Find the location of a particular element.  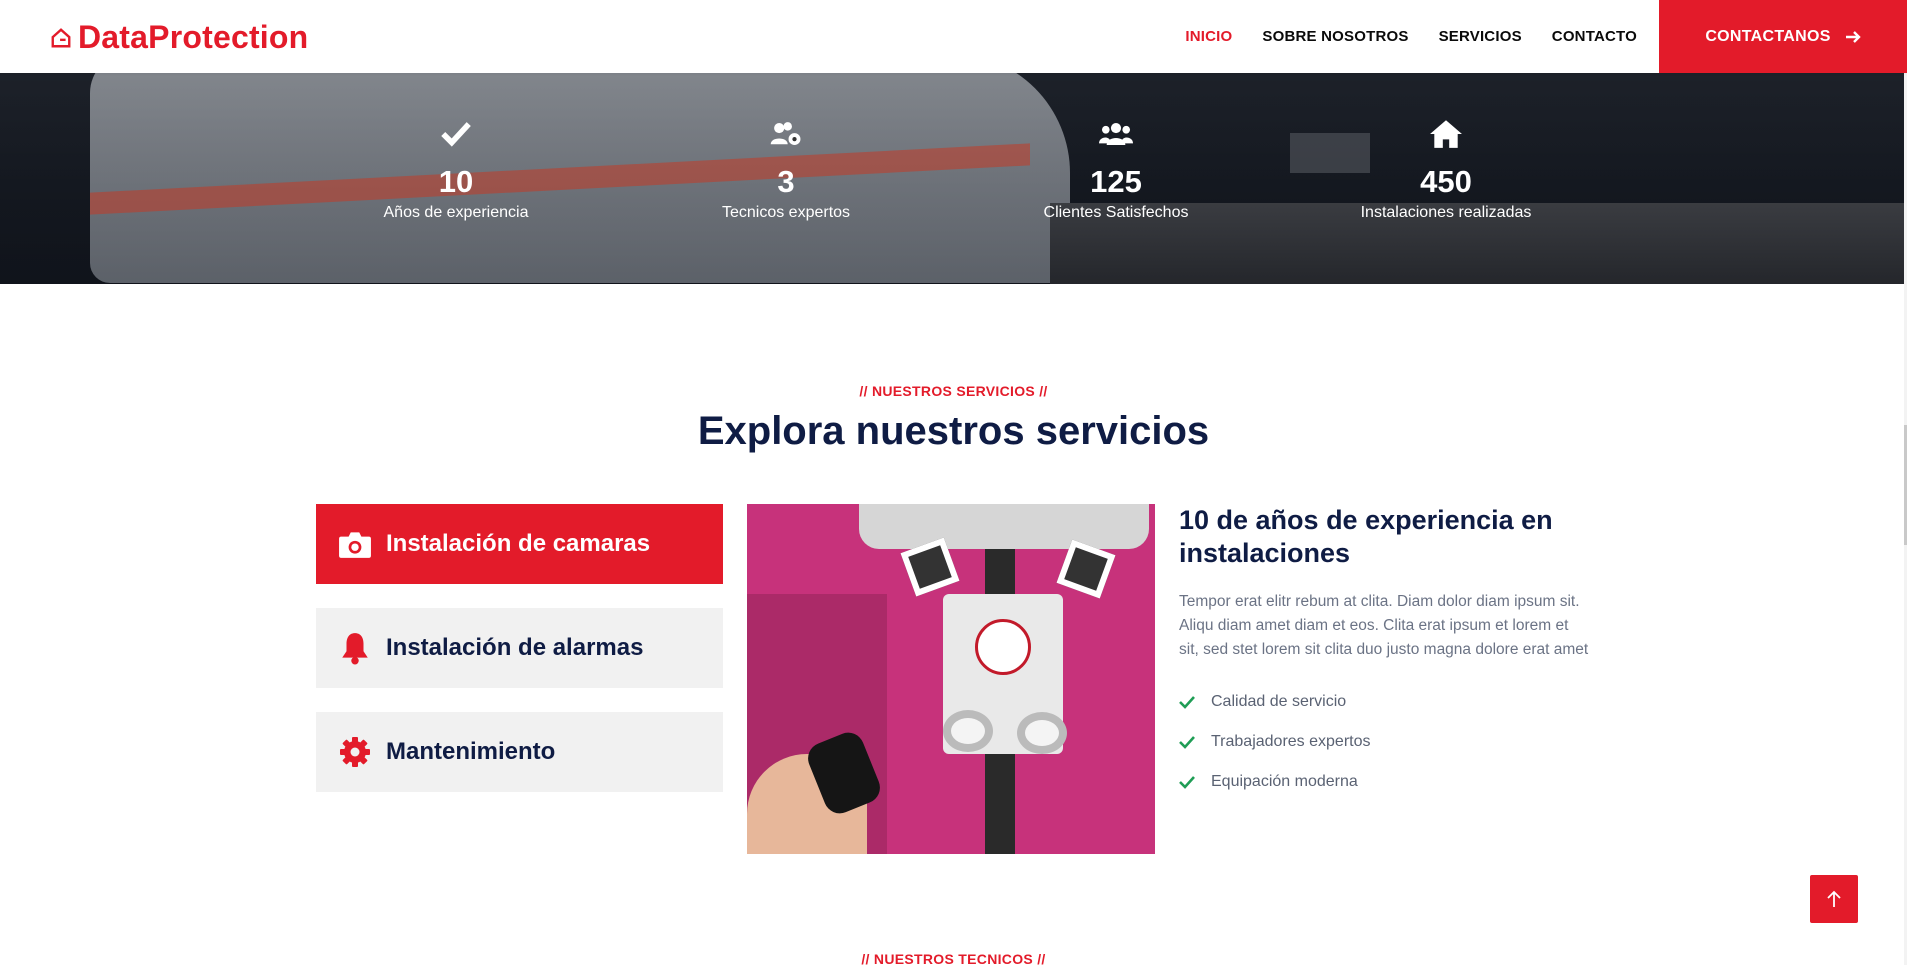

contact-cta-label: CONTACTANOS is located at coordinates (1768, 36).